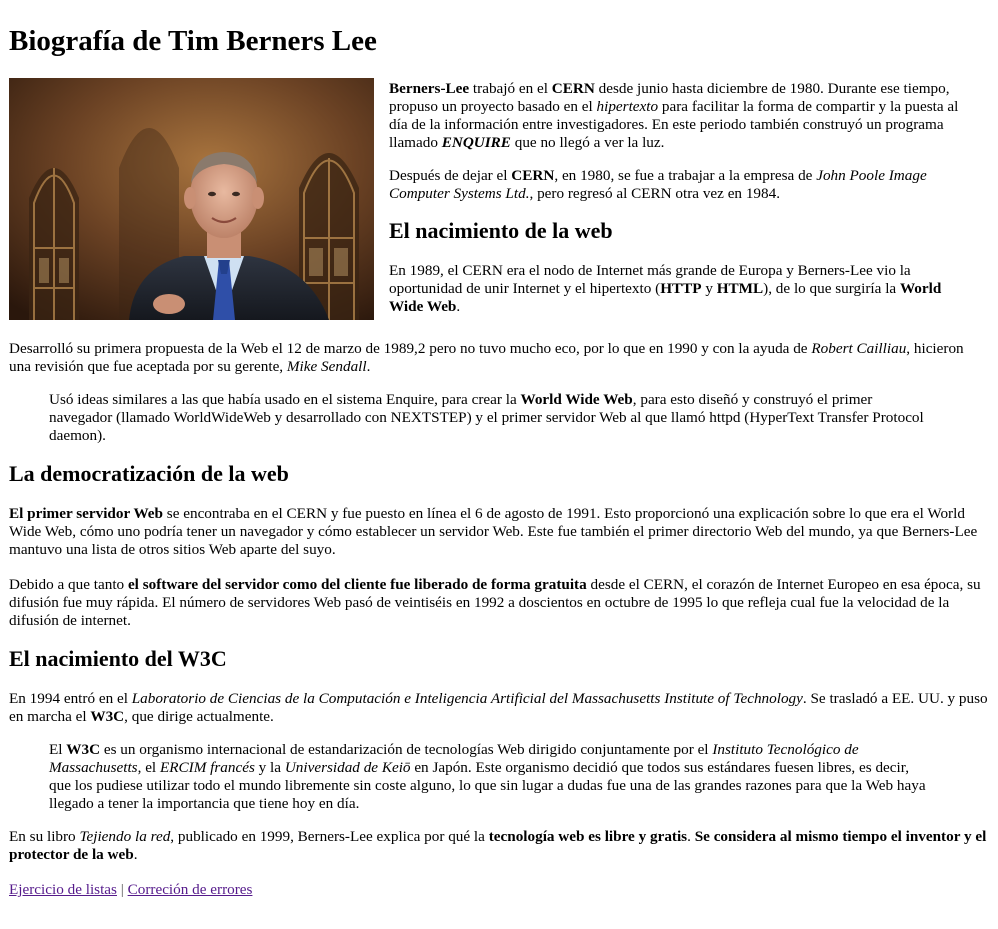 This screenshot has width=998, height=929. Describe the element at coordinates (190, 889) in the screenshot. I see `link-correcion-errores: Correción de errores` at that location.